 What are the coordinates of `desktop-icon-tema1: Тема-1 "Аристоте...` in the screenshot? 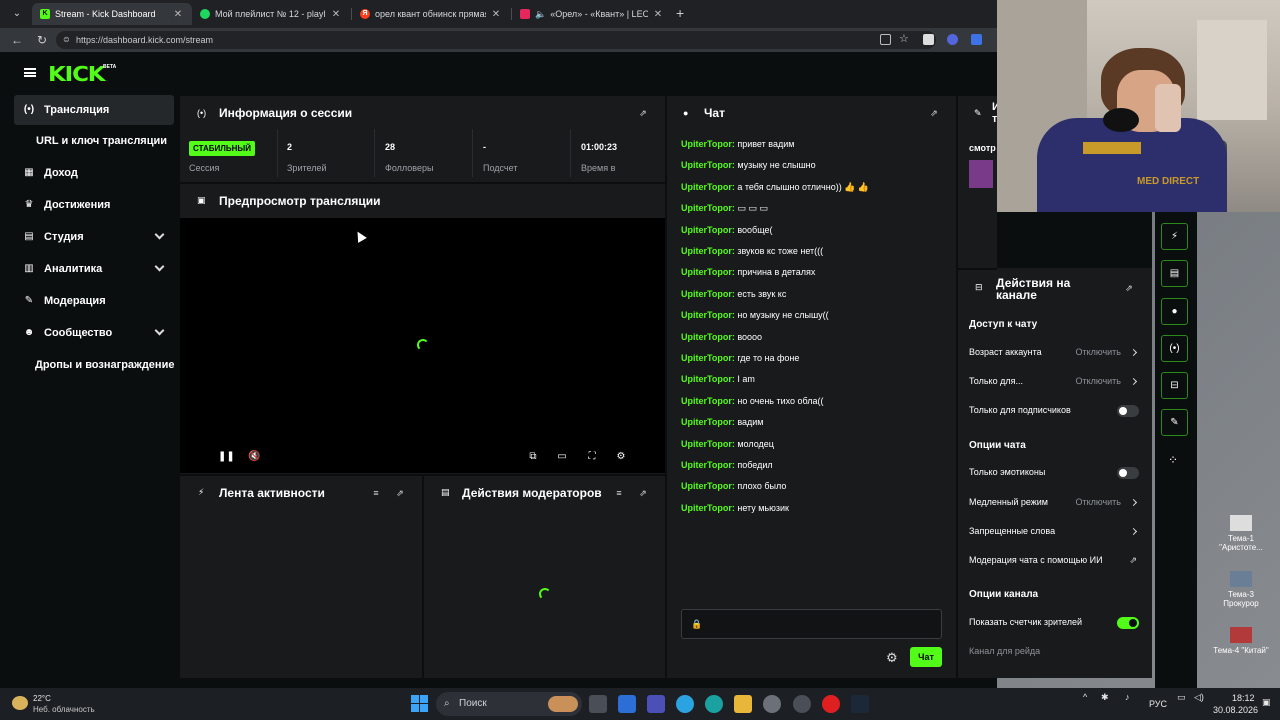 It's located at (1241, 533).